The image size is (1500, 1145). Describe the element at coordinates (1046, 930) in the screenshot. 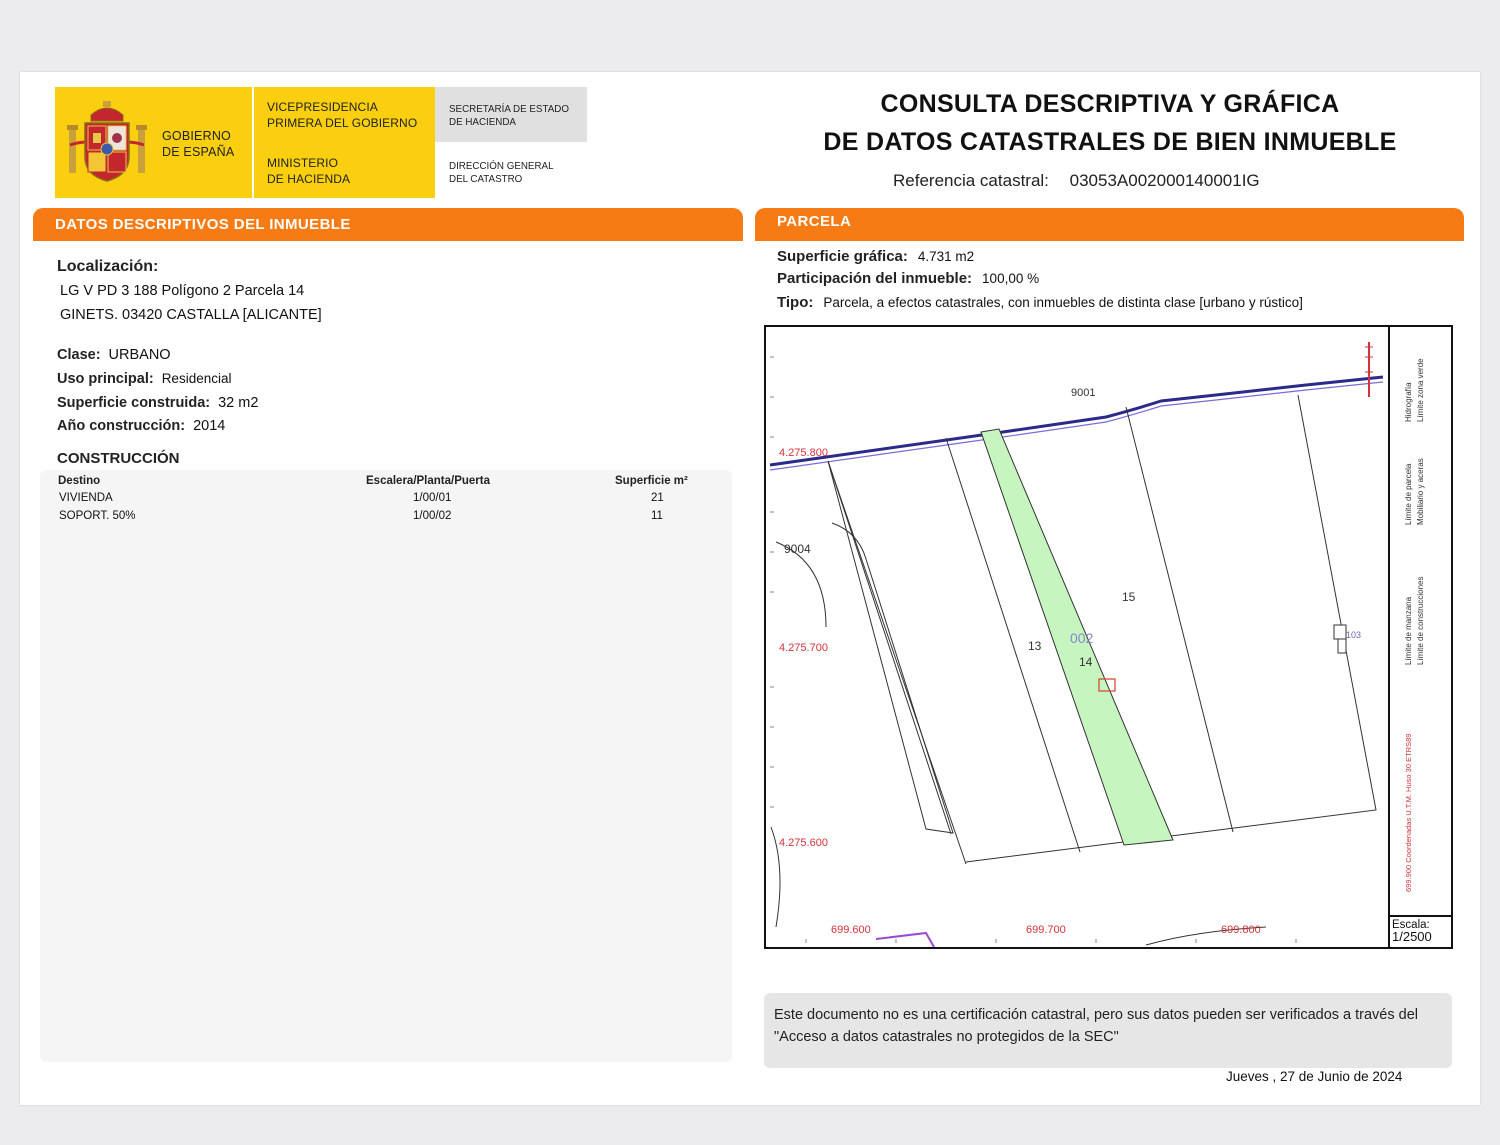

I see `coord-x-700: 699.700` at that location.